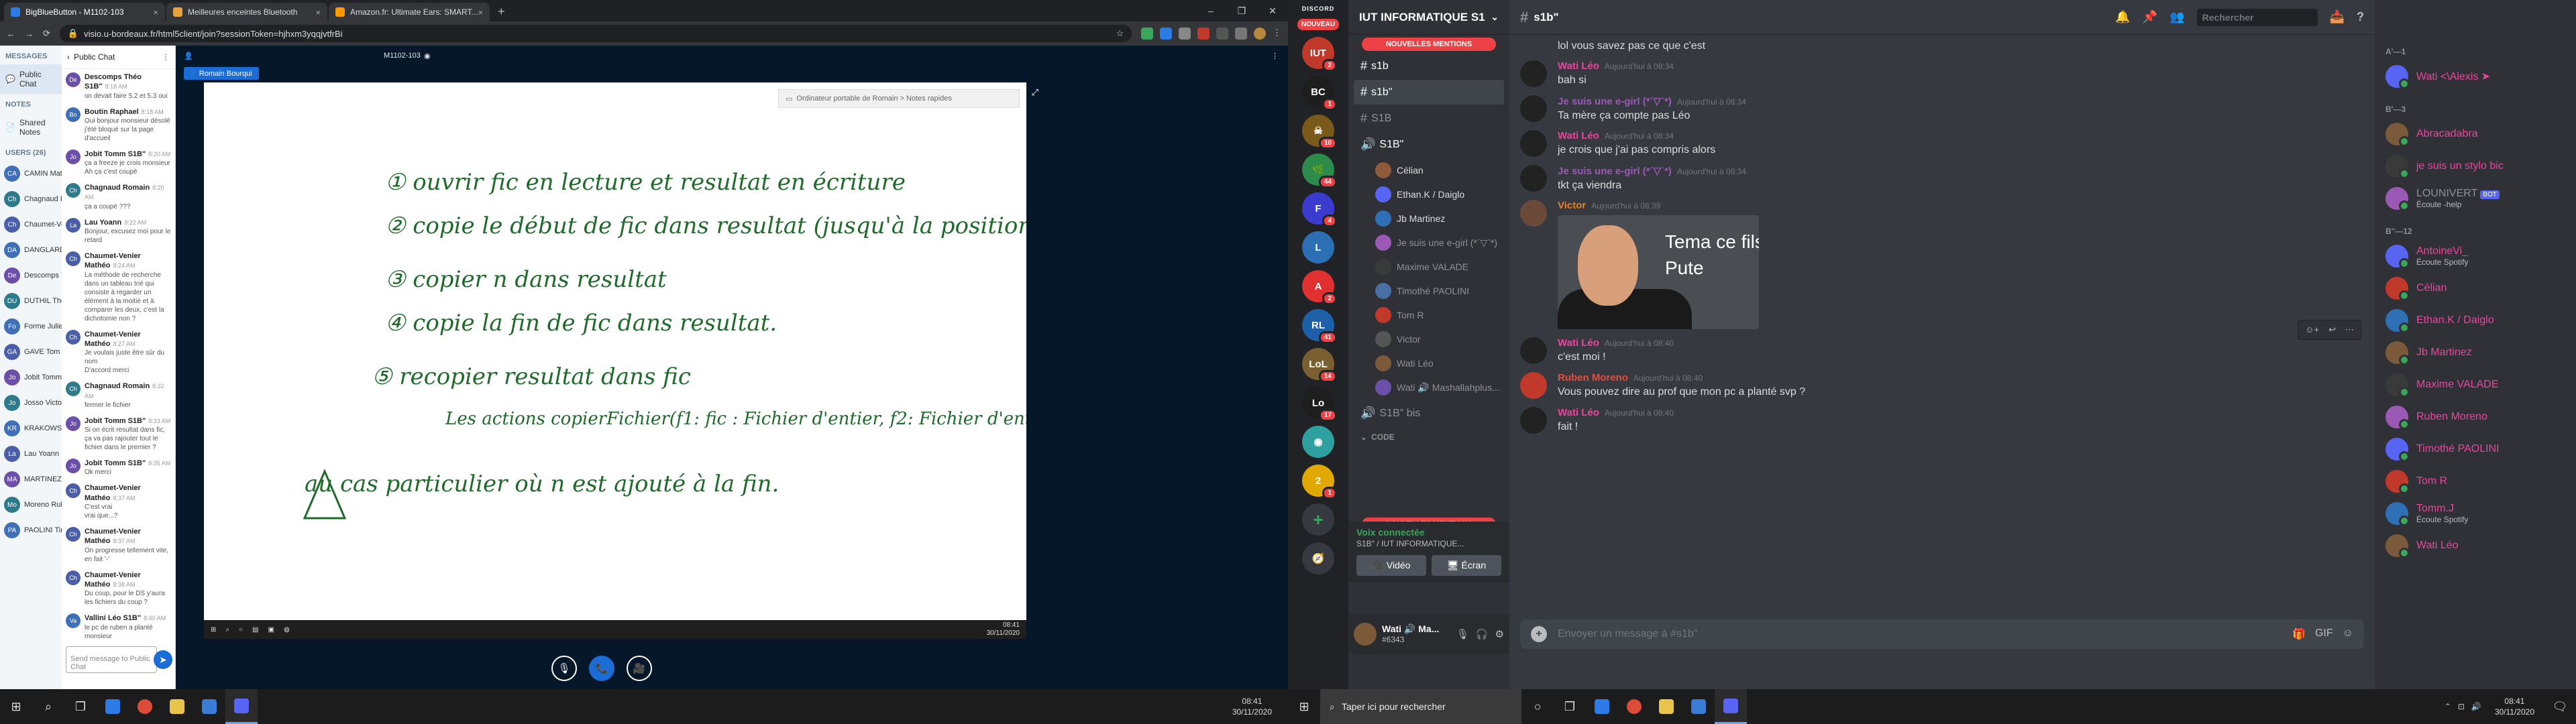  What do you see at coordinates (31, 127) in the screenshot?
I see `shared-notes-item: 📄 Shared Notes` at bounding box center [31, 127].